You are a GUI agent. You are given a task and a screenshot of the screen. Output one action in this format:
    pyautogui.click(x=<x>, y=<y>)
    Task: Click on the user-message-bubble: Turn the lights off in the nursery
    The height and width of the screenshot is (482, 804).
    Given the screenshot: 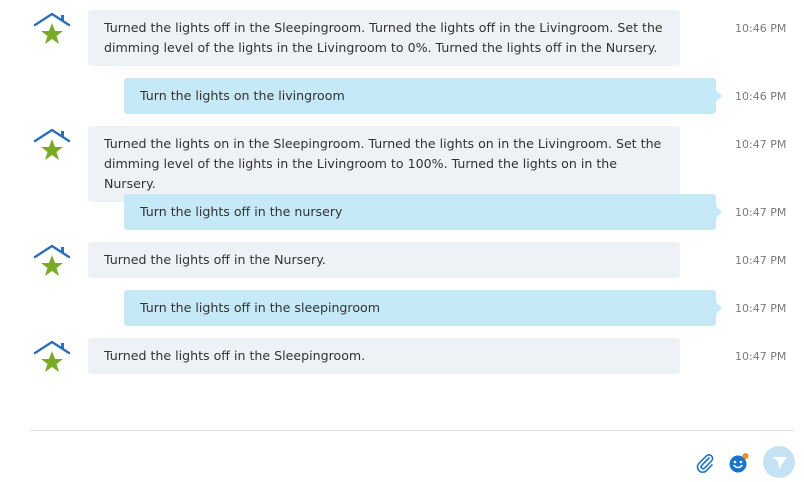 What is the action you would take?
    pyautogui.click(x=423, y=212)
    